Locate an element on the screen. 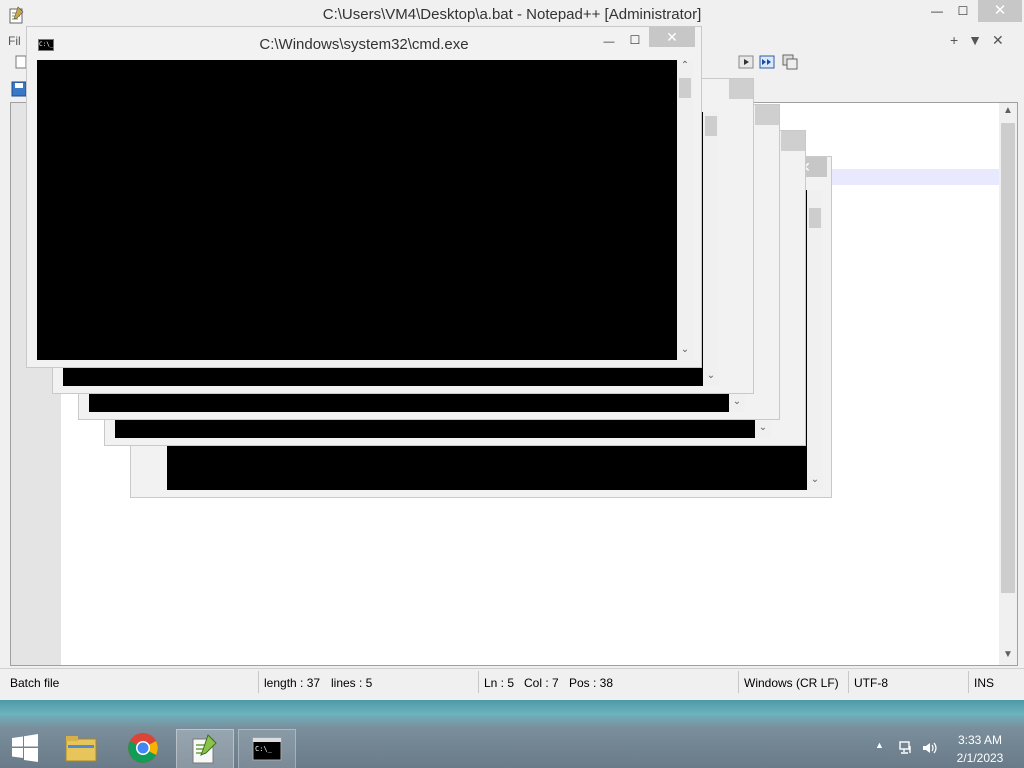 This screenshot has height=768, width=1024. cmd-taskbar-button: C:\_ is located at coordinates (267, 748).